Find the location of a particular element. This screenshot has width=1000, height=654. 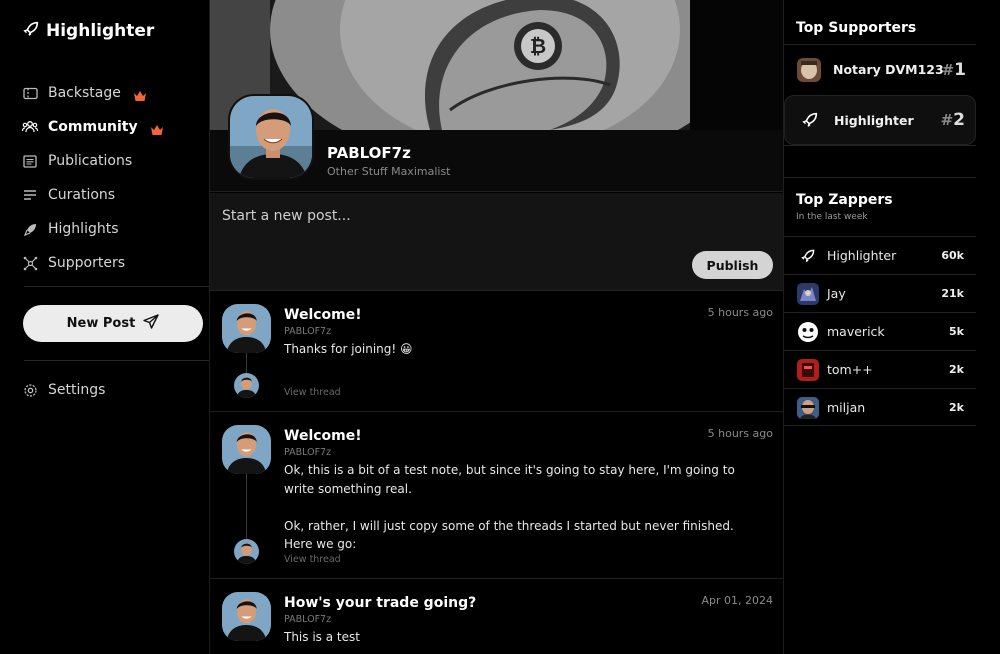

top-zappers-subtitle: In the last week is located at coordinates (832, 217).